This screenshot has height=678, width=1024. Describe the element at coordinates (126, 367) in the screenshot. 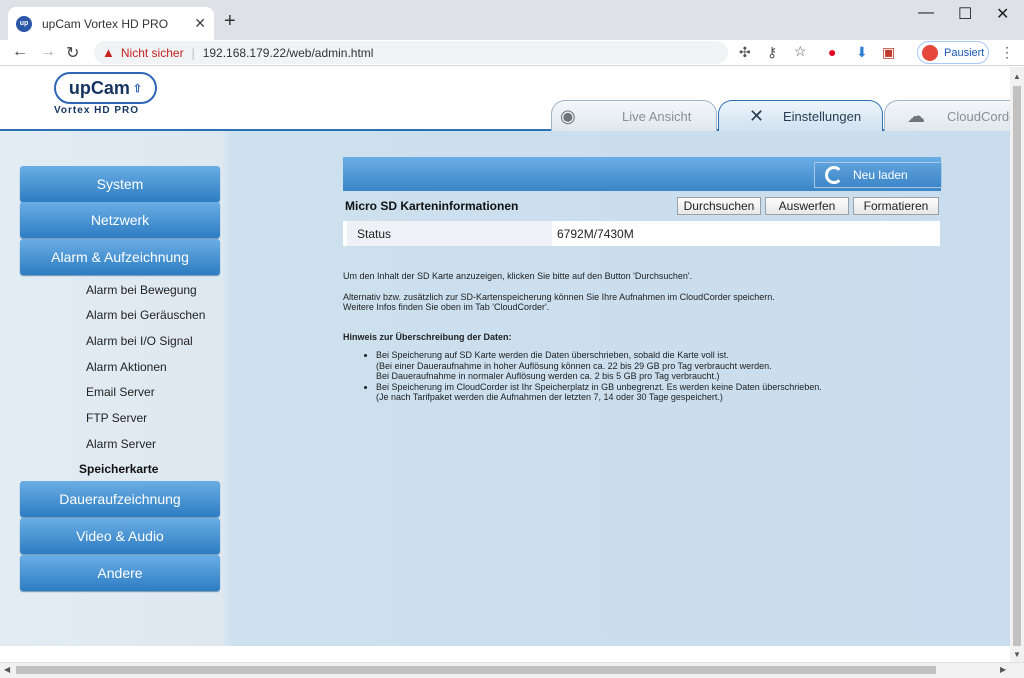

I see `sidebar-subitem-alarm-aktionen: Alarm Aktionen` at that location.